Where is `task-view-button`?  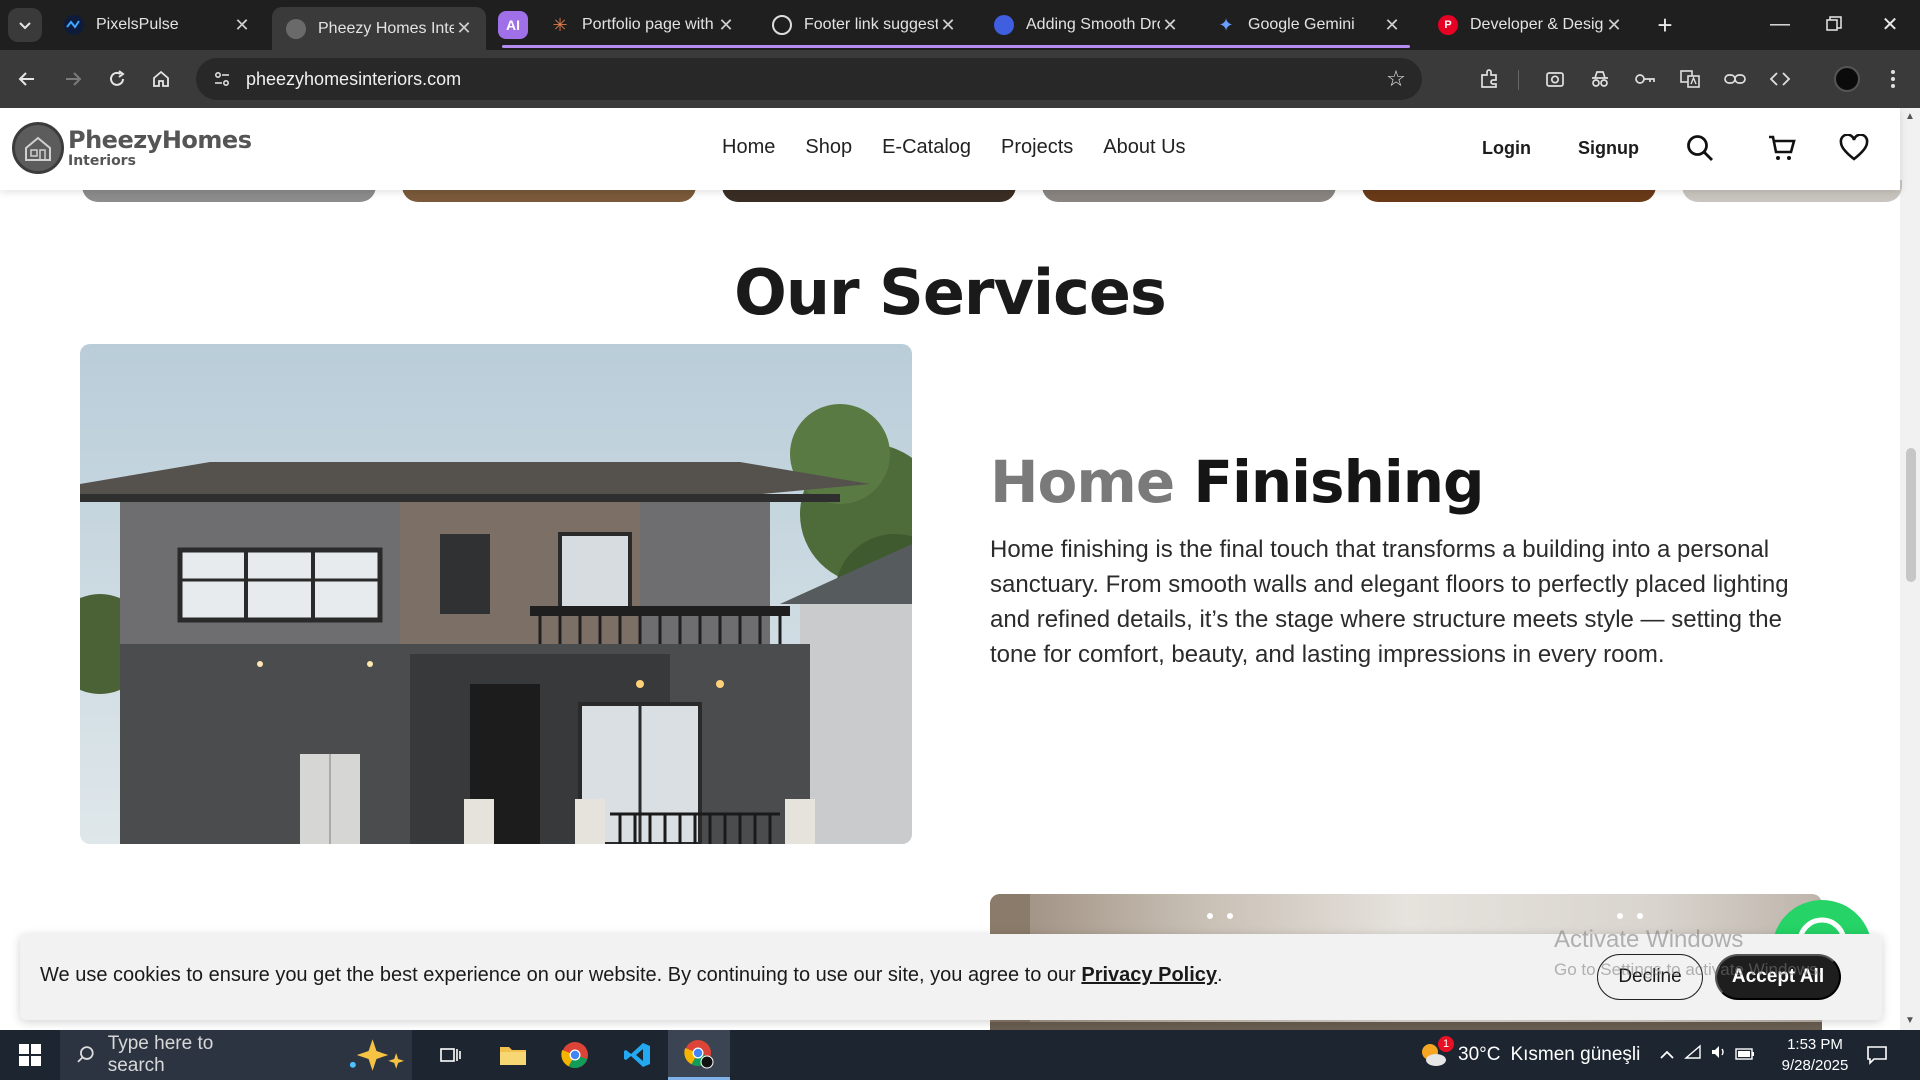 task-view-button is located at coordinates (451, 1055).